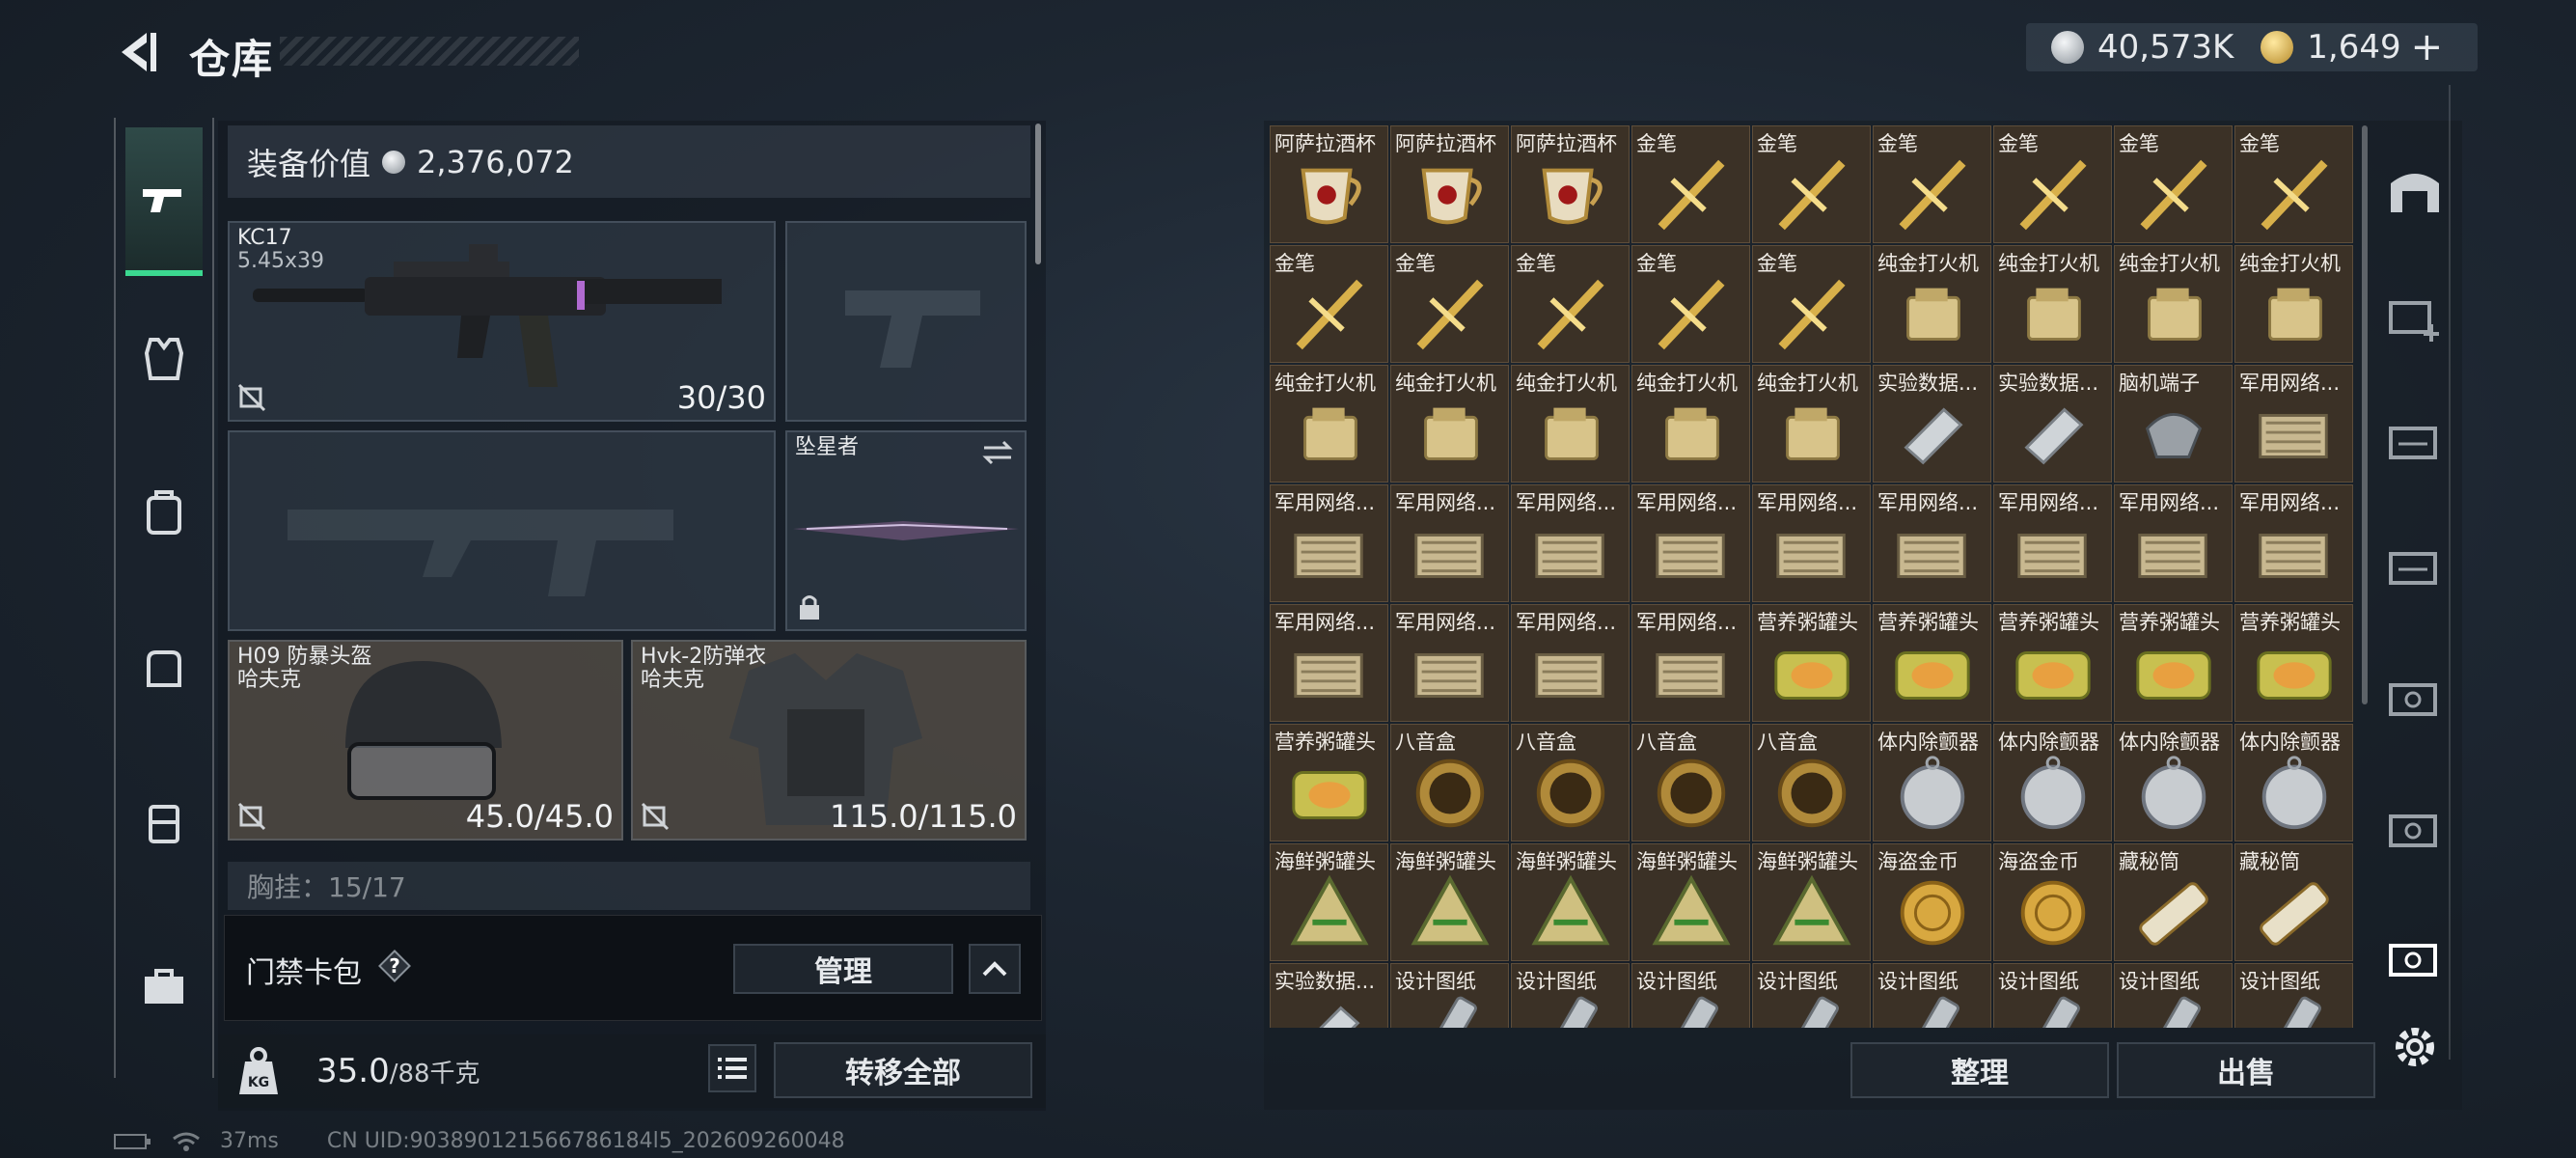  Describe the element at coordinates (2252, 47) in the screenshot. I see `currency-bar: 40,573K 1,649 +` at that location.